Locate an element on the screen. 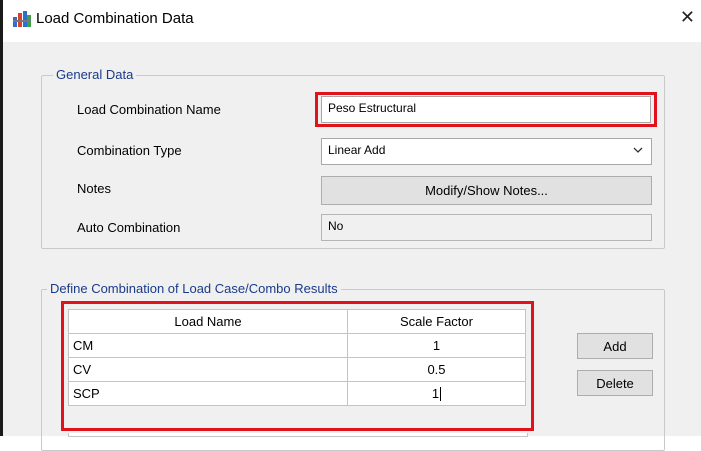 This screenshot has height=451, width=701. scale-factor-edit-value: 1 is located at coordinates (435, 393).